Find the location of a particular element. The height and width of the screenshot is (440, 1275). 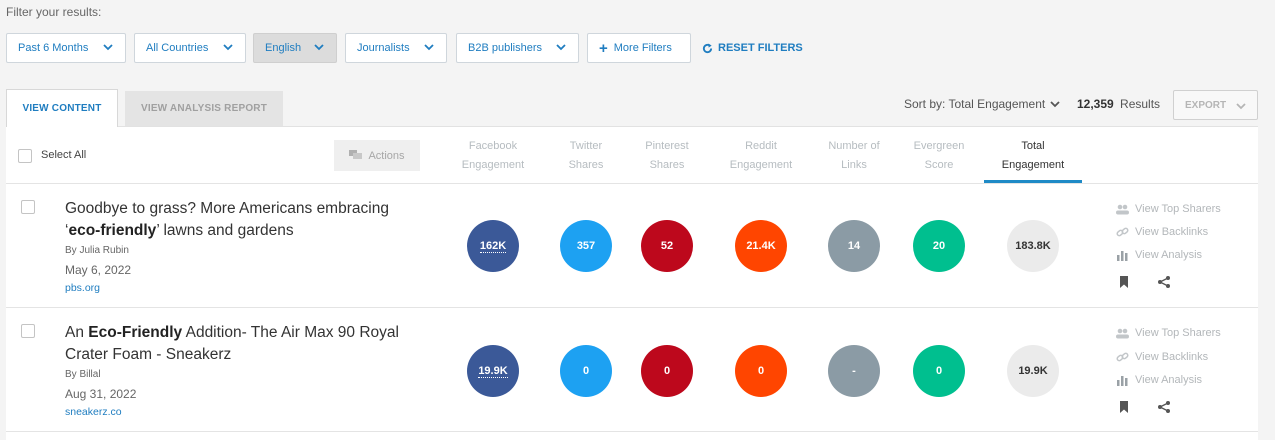

filter-caption: Filter your results: is located at coordinates (54, 12).